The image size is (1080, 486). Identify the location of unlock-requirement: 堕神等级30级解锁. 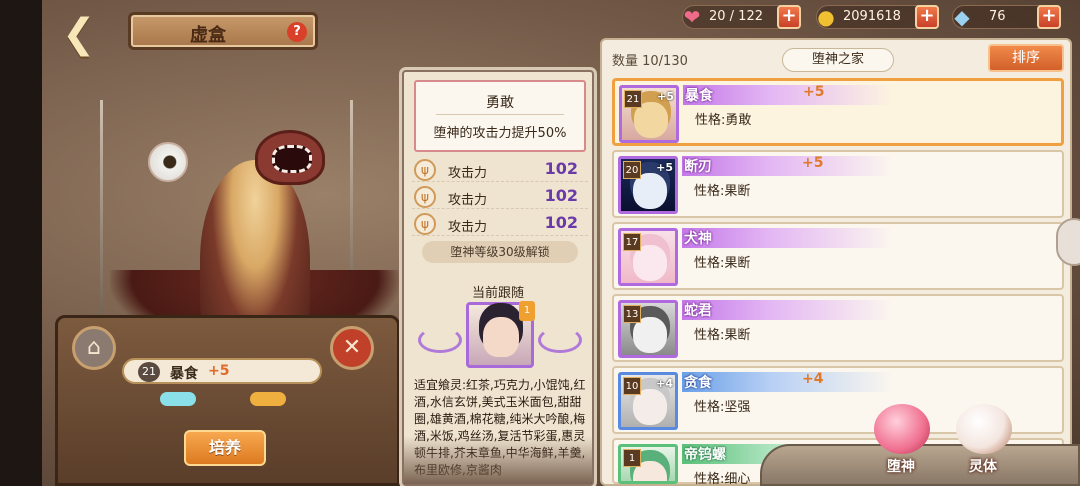
(500, 252).